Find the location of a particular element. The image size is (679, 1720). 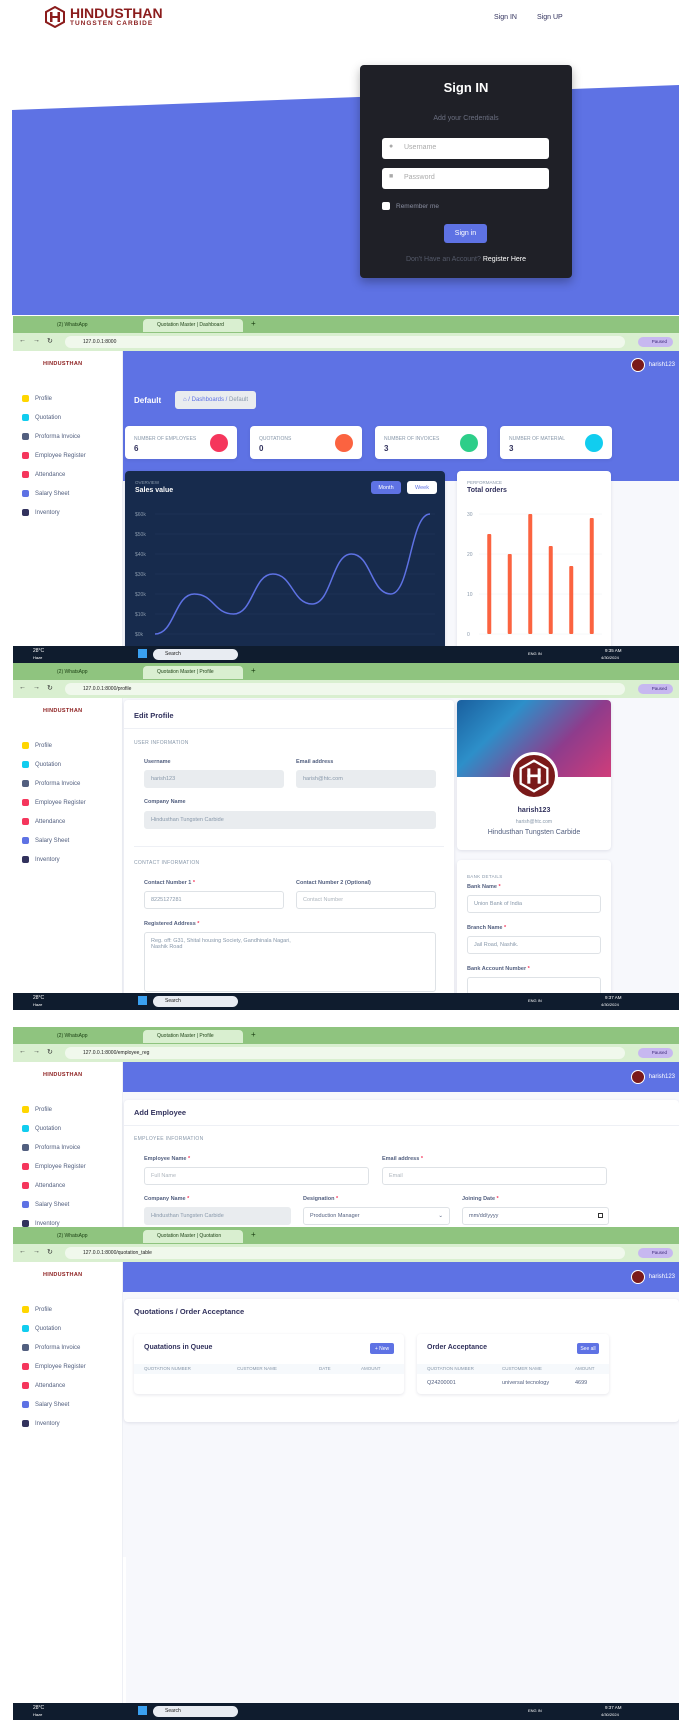

remember-checkbox is located at coordinates (386, 206).